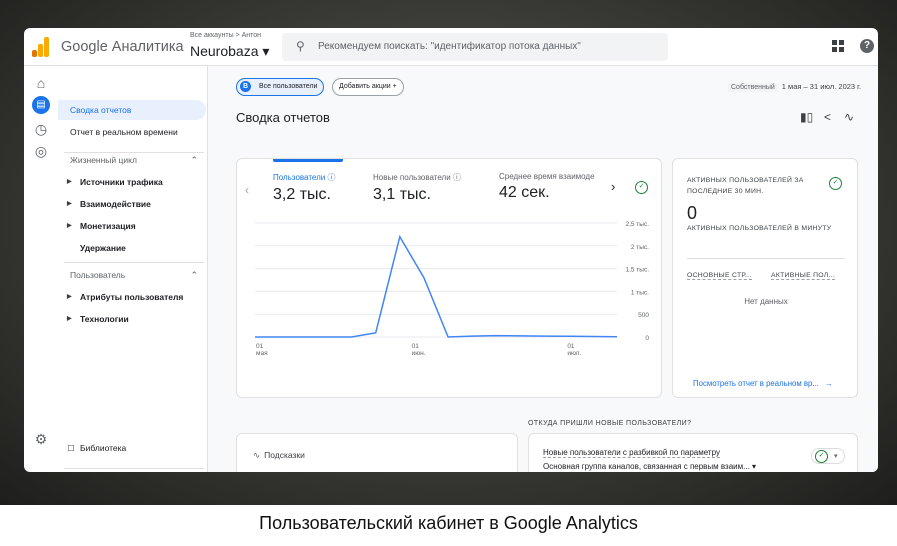 The height and width of the screenshot is (546, 897). I want to click on nav-retention: Удержание, so click(133, 248).